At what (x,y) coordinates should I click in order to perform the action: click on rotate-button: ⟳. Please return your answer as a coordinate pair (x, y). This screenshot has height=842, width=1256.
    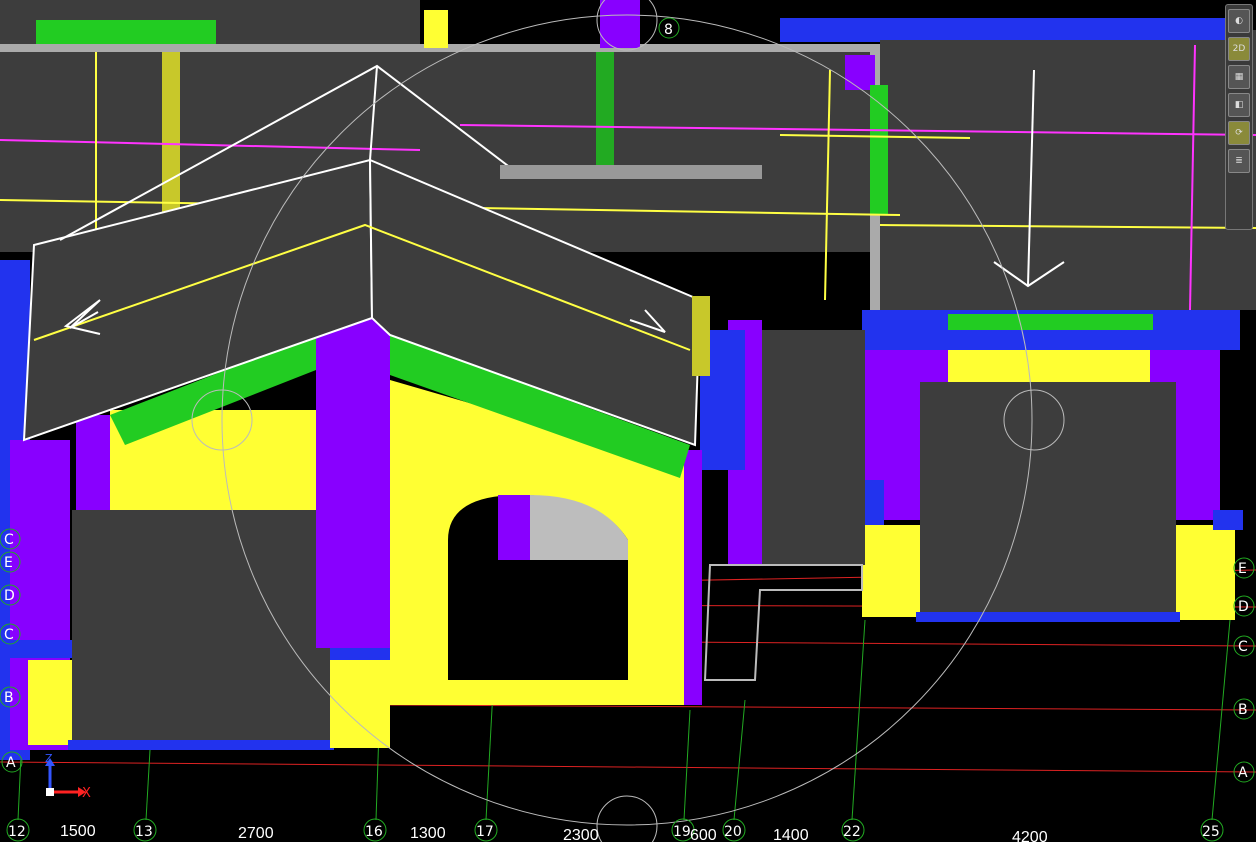
    Looking at the image, I should click on (1239, 133).